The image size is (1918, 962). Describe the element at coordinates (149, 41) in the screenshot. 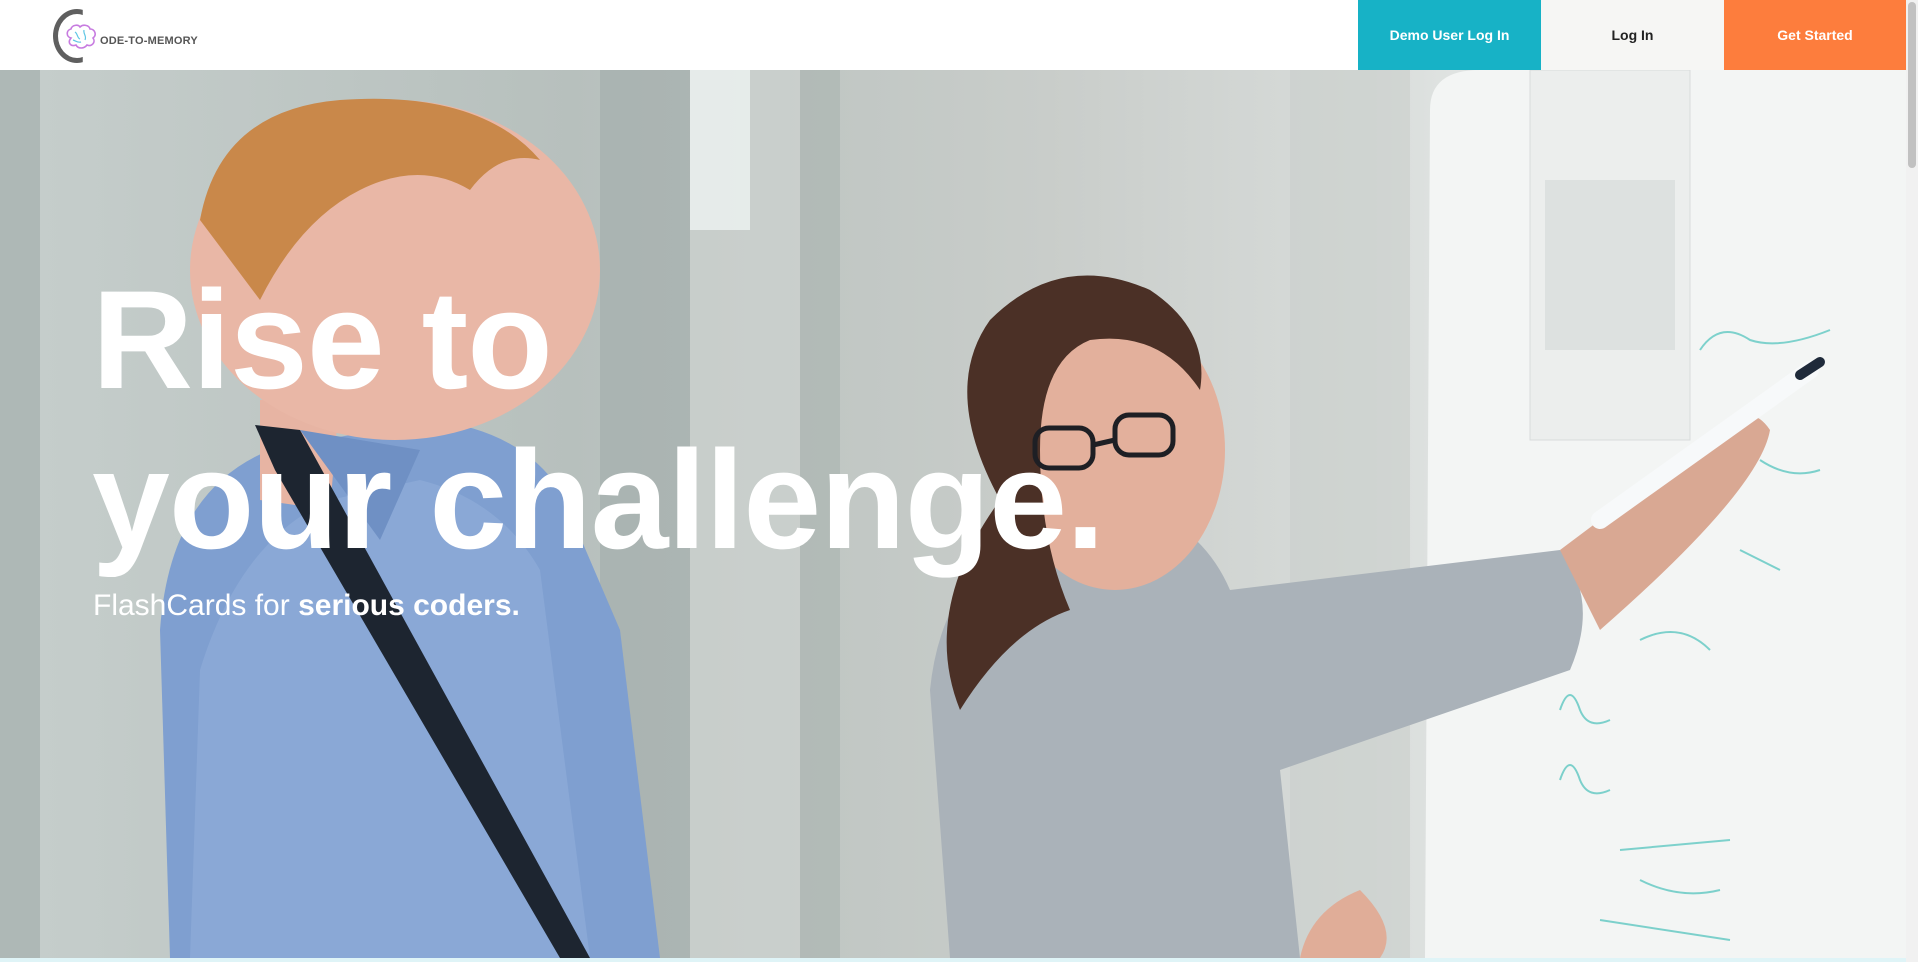

I see `logo-wordmark: ODE-TO-MEMORY` at that location.